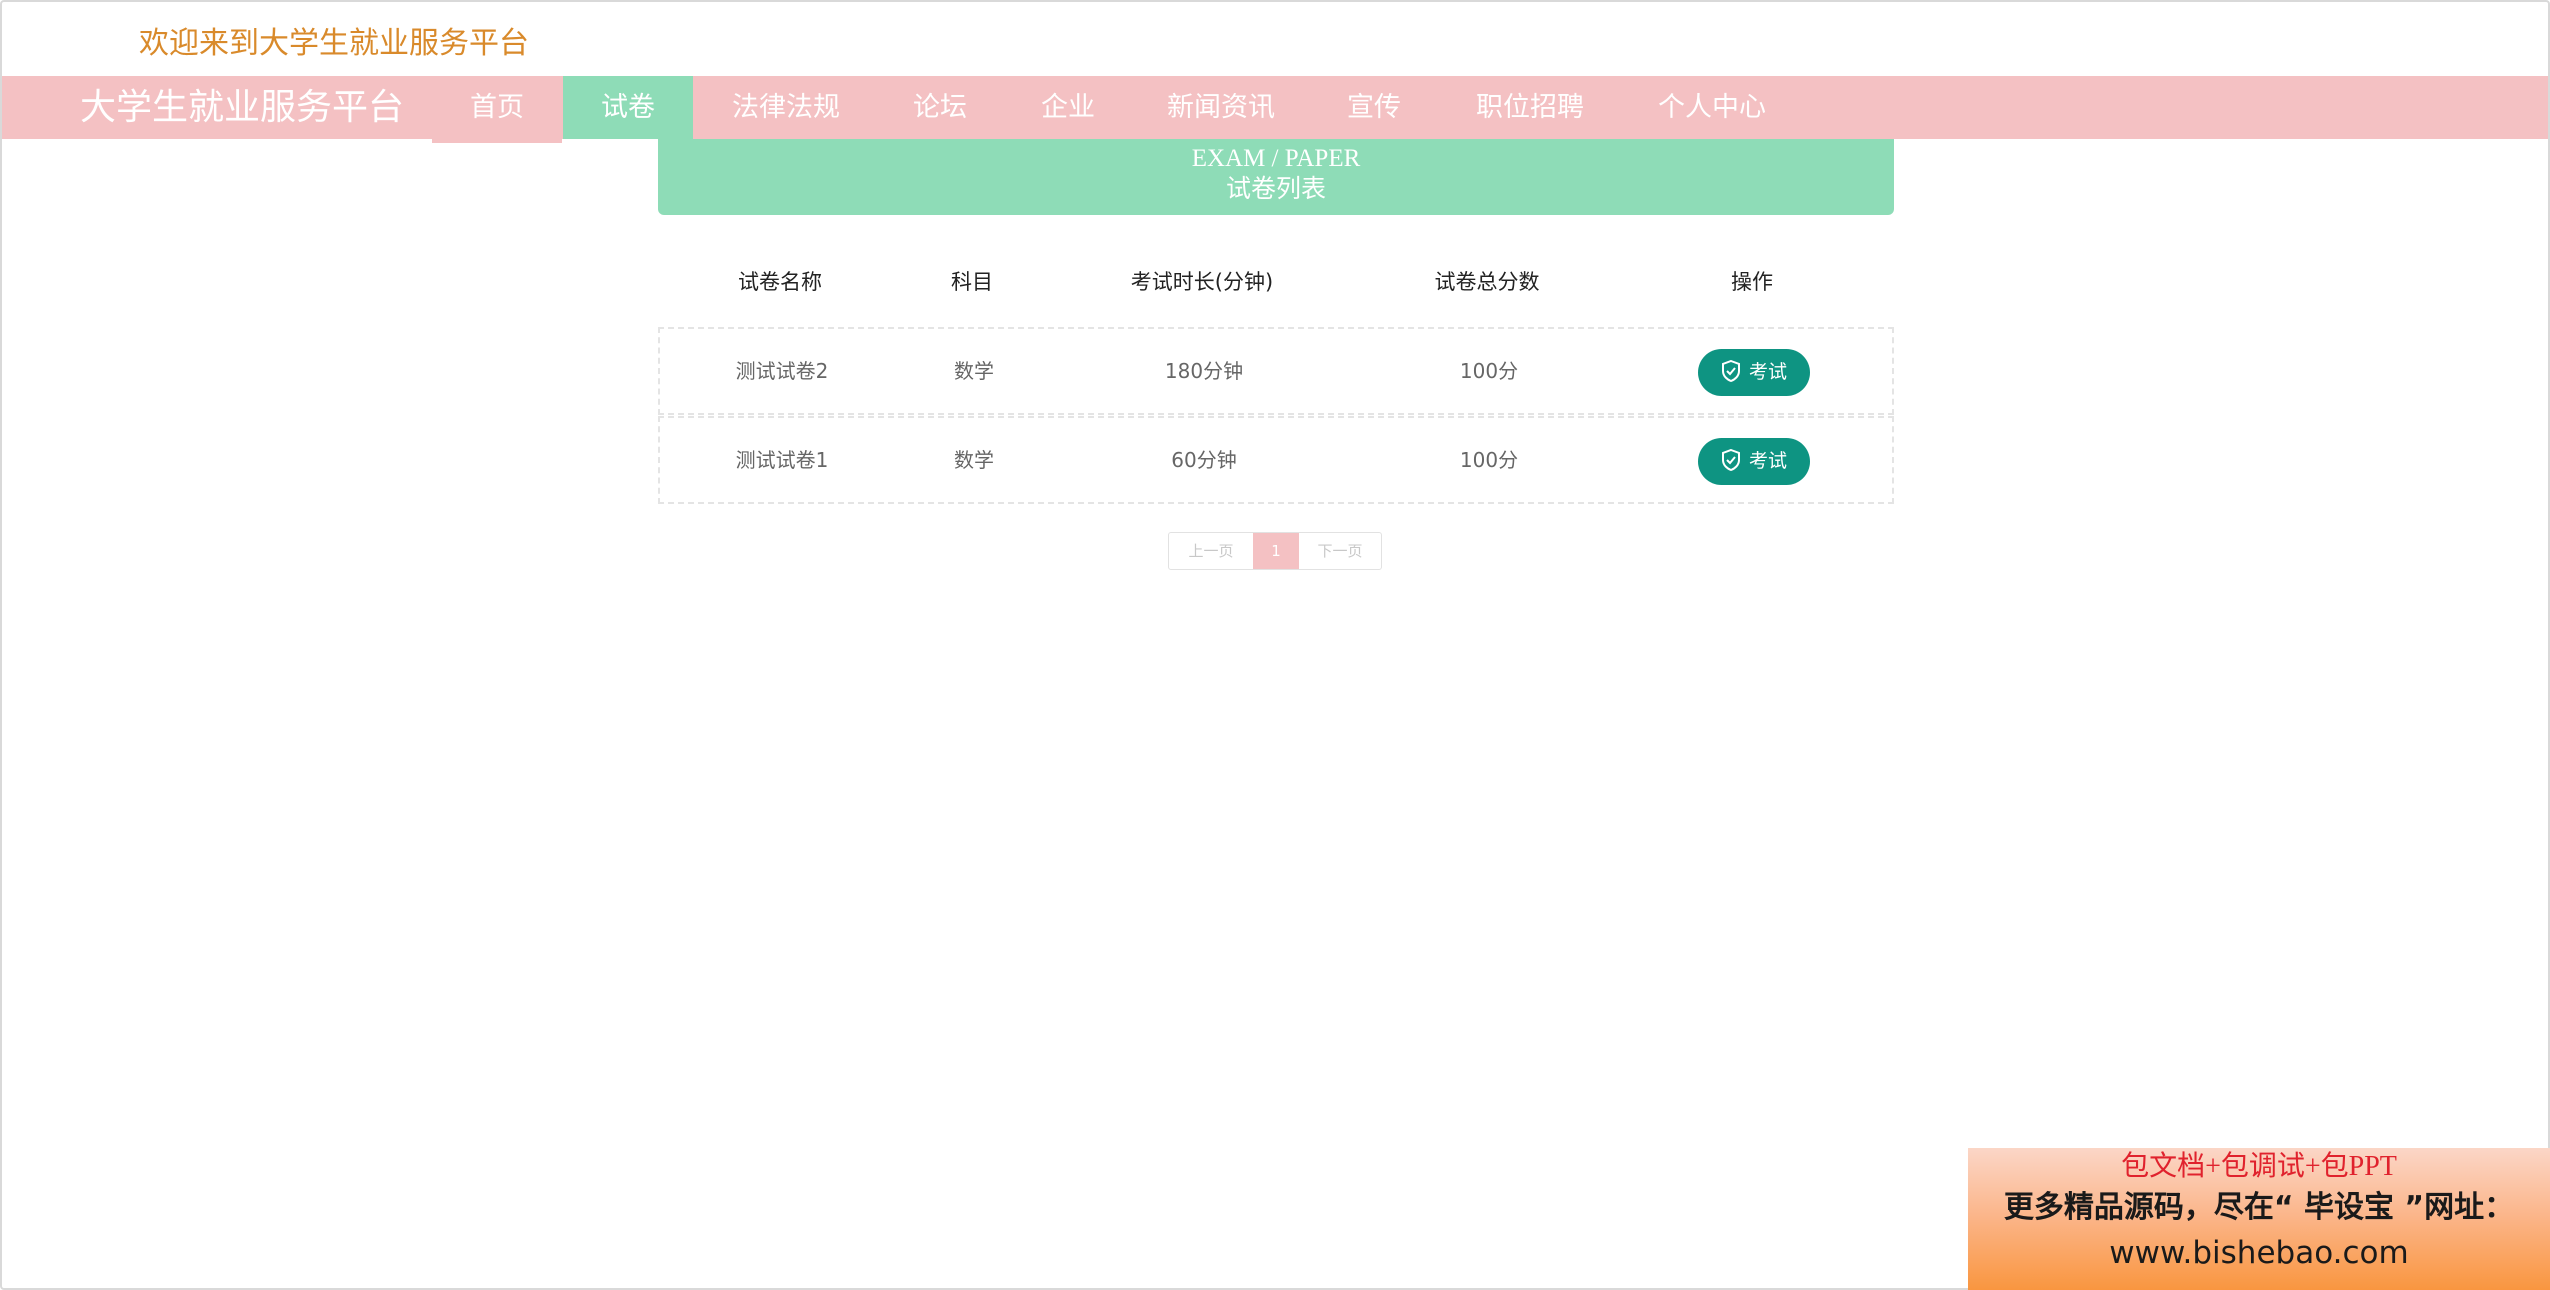 The width and height of the screenshot is (2550, 1290). I want to click on nav-item-label: 新闻资讯, so click(1221, 107).